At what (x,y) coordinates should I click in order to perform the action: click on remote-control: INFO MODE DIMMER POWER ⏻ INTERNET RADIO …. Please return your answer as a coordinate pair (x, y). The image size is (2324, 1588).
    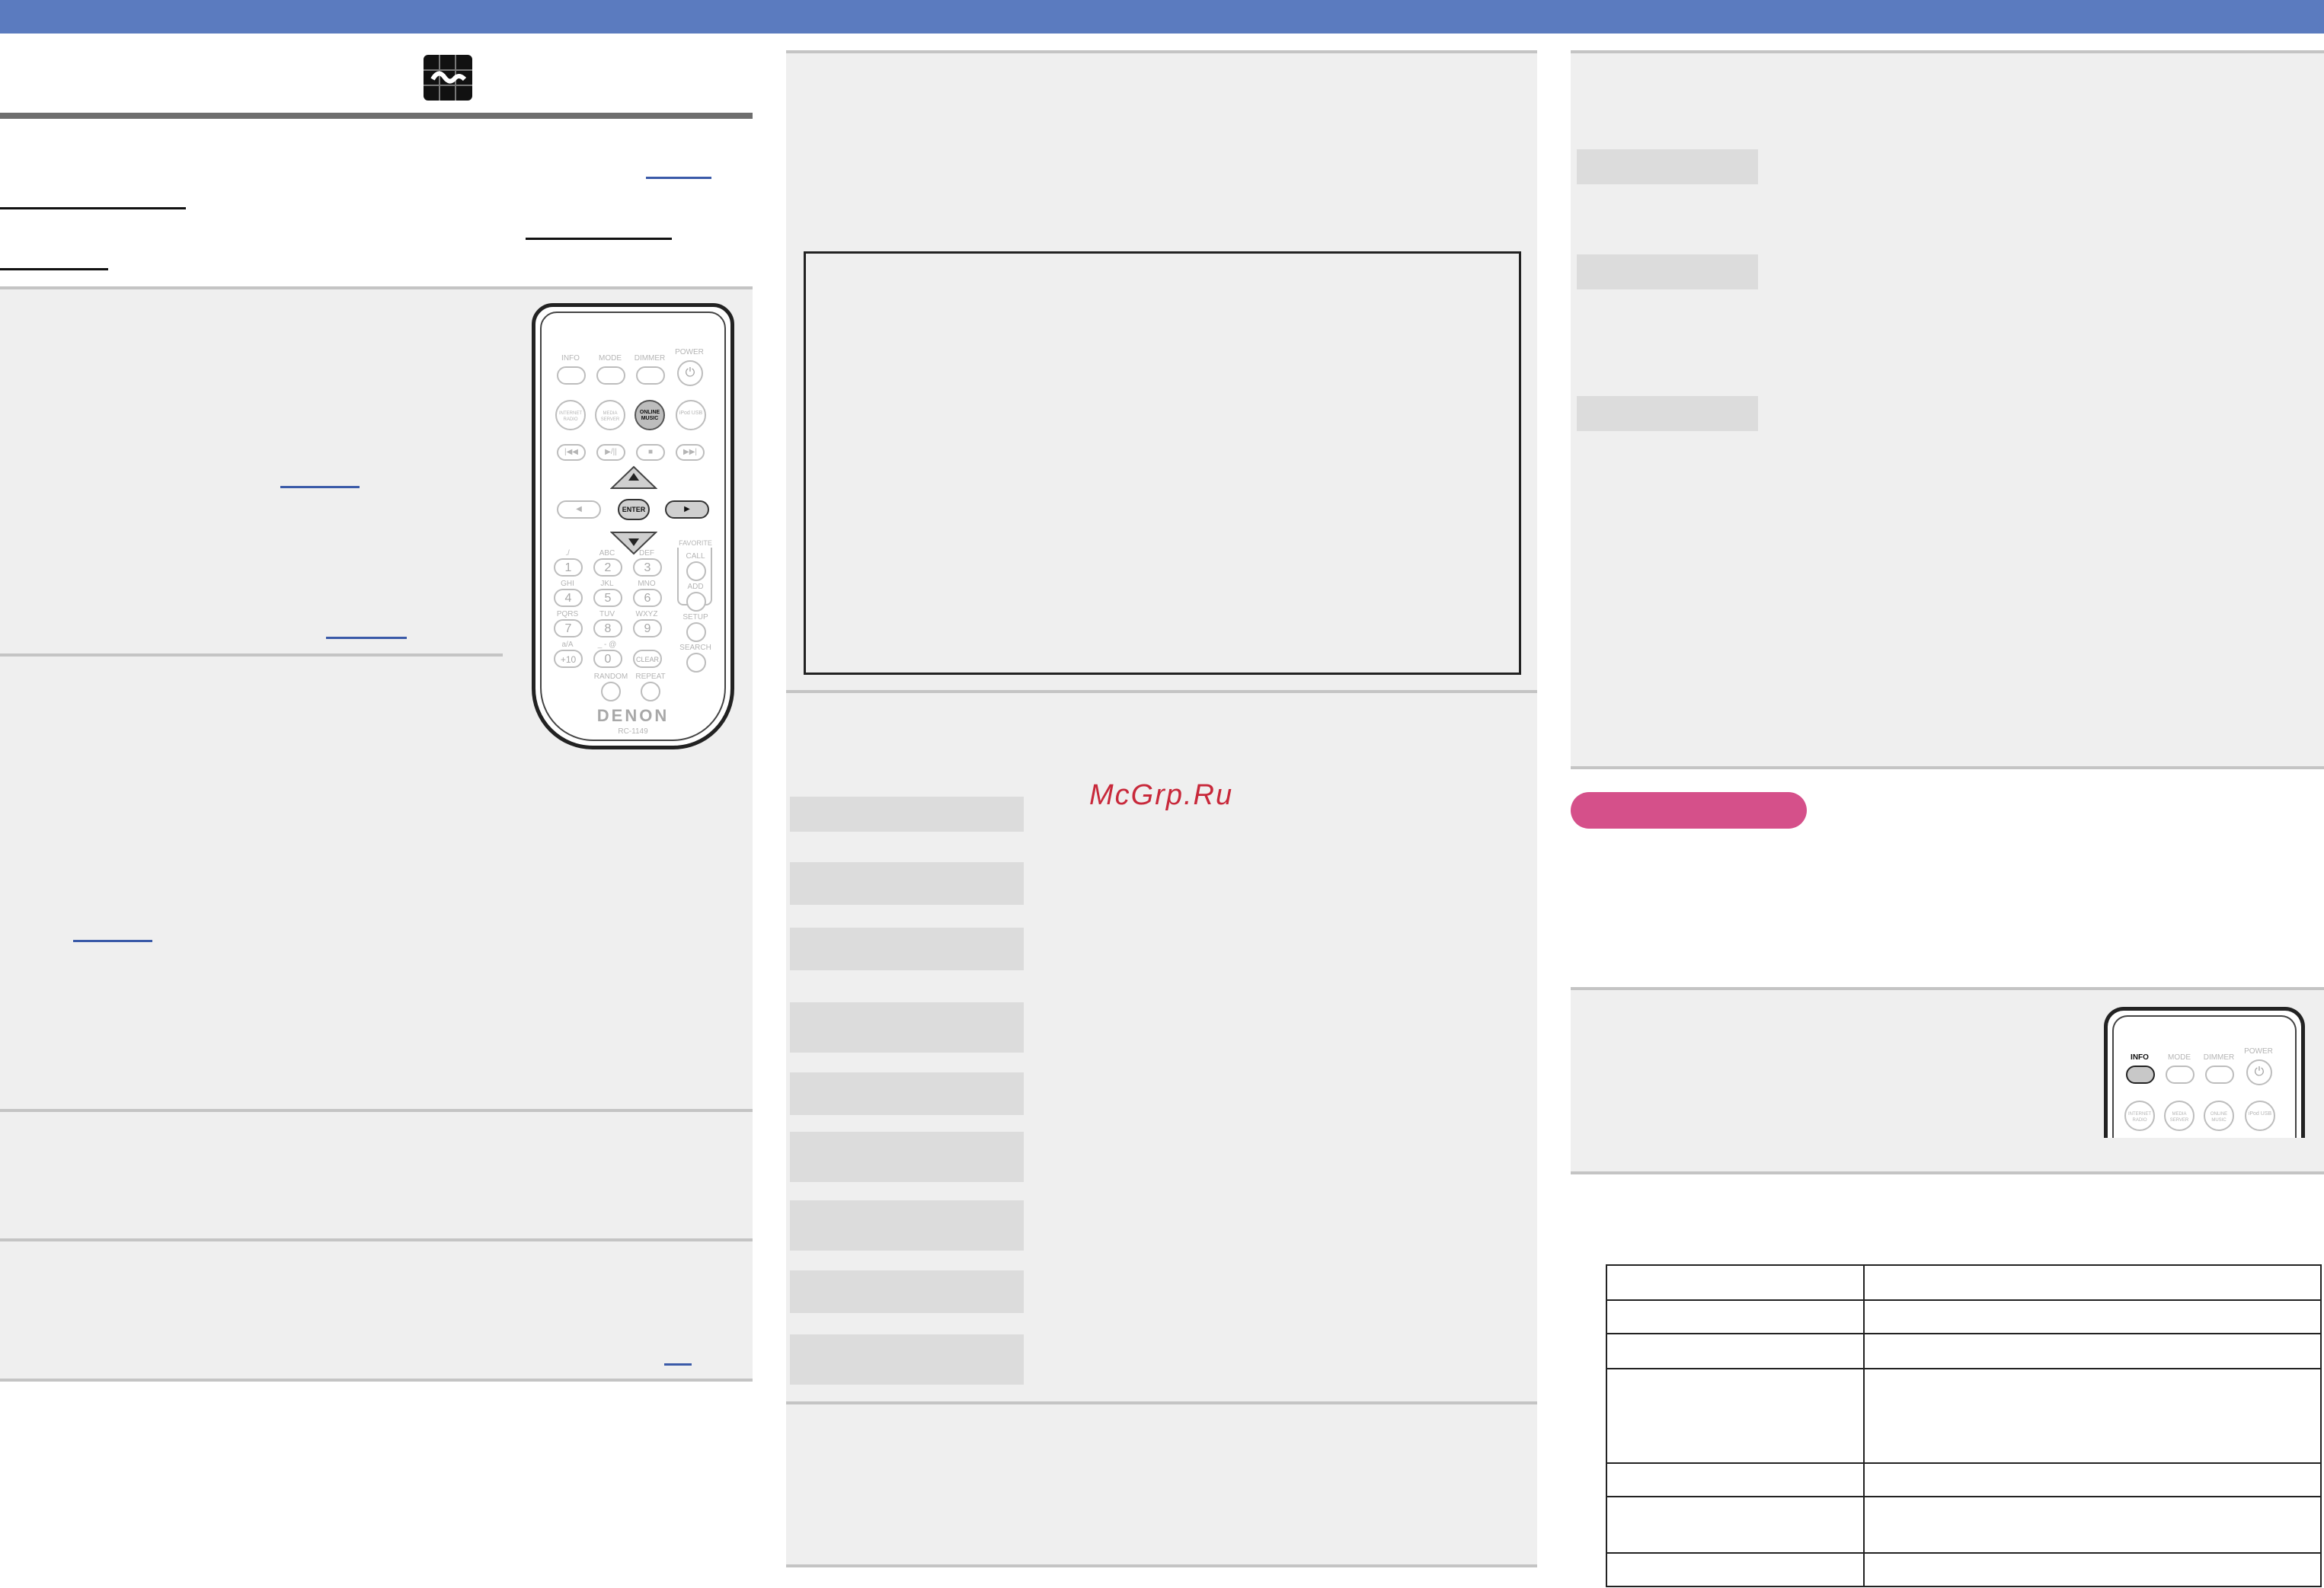
    Looking at the image, I should click on (633, 526).